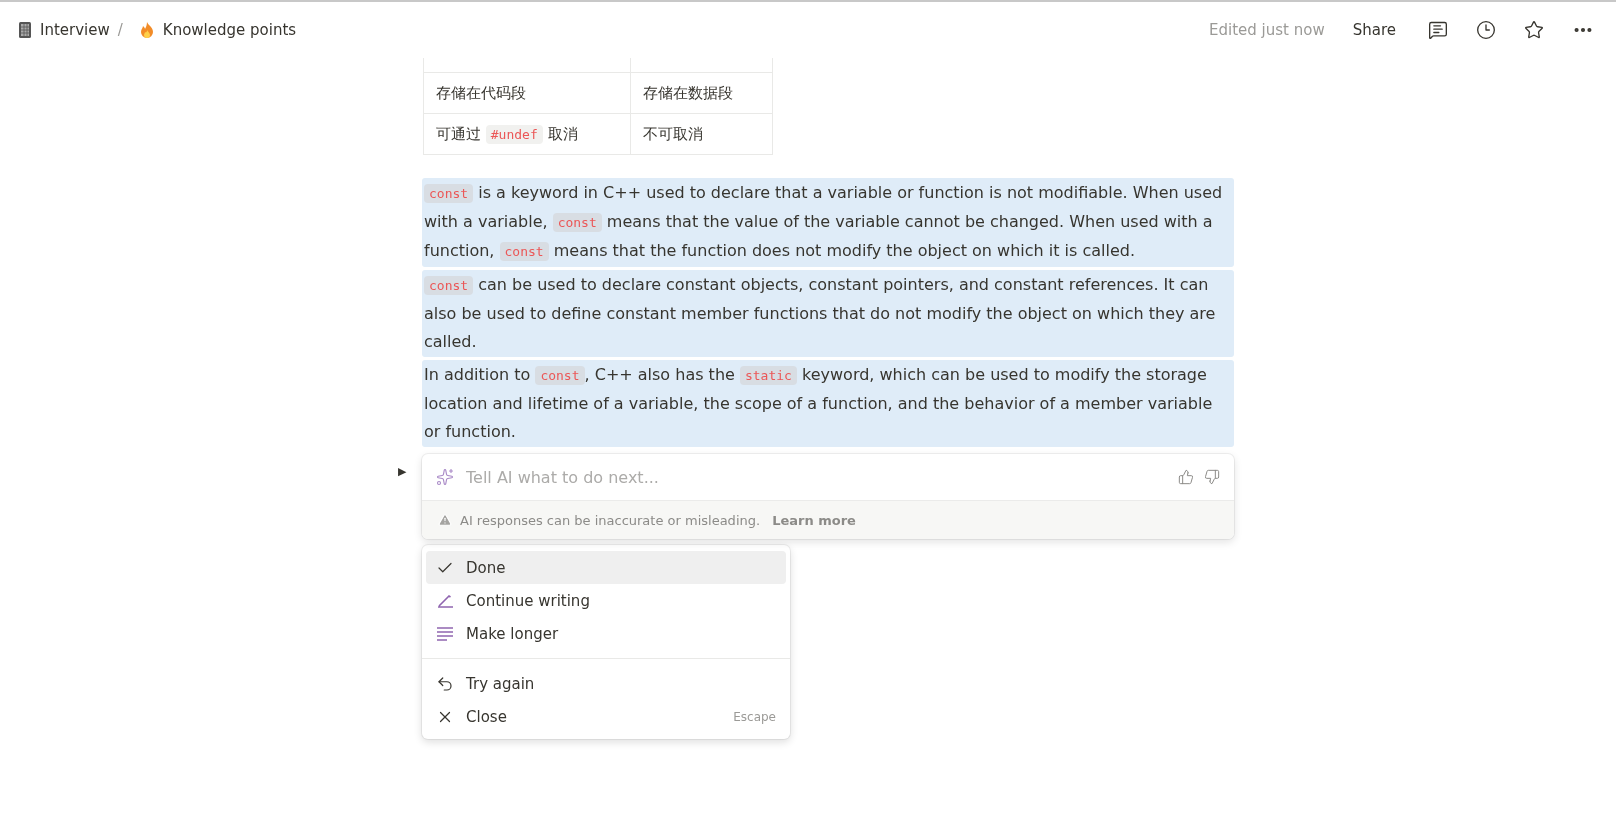 The width and height of the screenshot is (1616, 816). I want to click on notebook-icon, so click(25, 30).